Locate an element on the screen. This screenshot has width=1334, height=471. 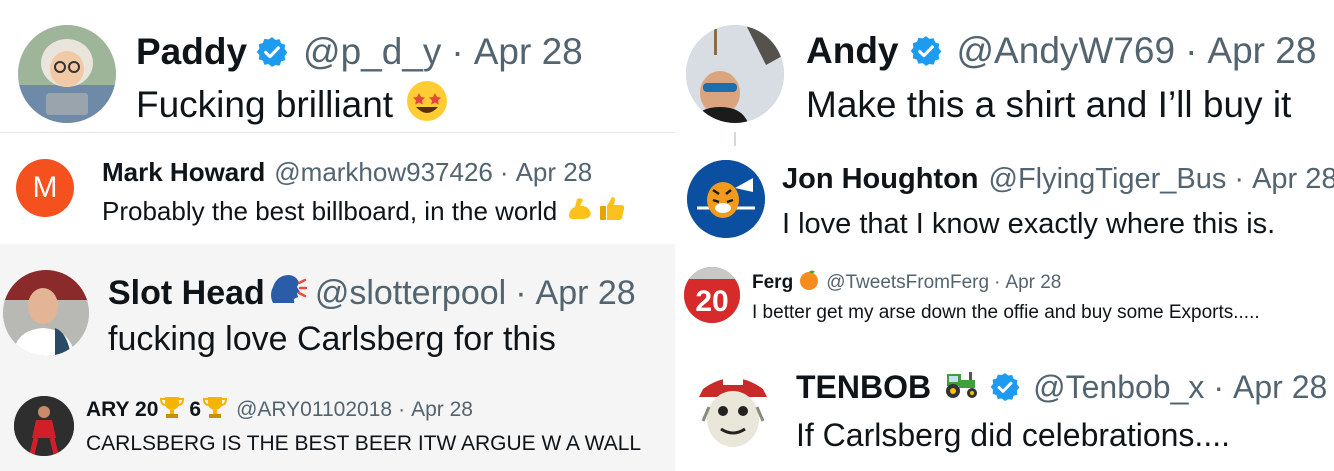
star-struck-emoji-icon is located at coordinates (427, 105).